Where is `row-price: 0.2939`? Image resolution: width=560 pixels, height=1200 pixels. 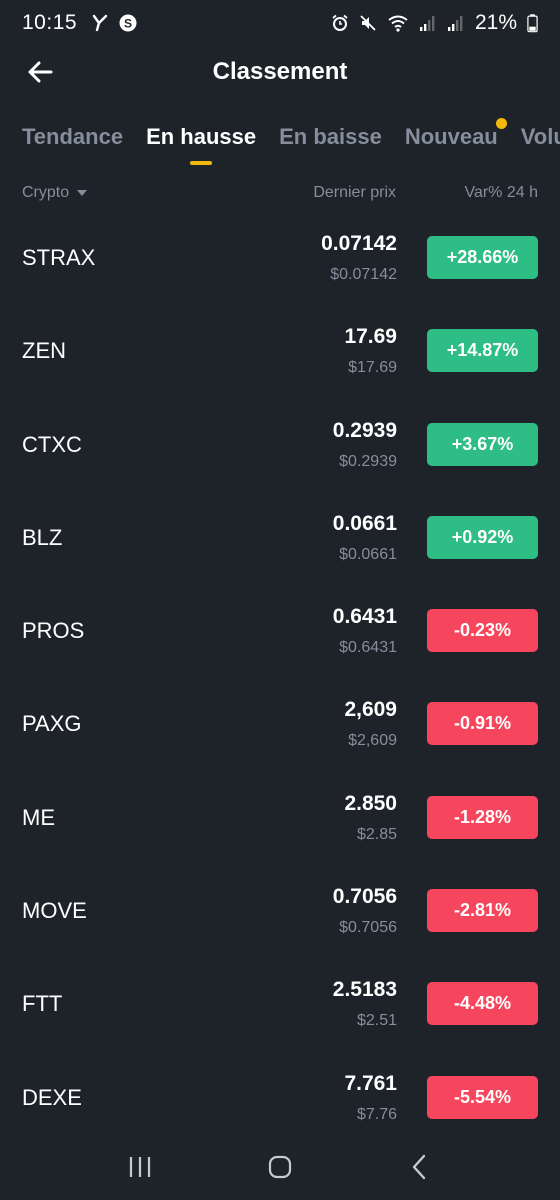
row-price: 0.2939 is located at coordinates (364, 430).